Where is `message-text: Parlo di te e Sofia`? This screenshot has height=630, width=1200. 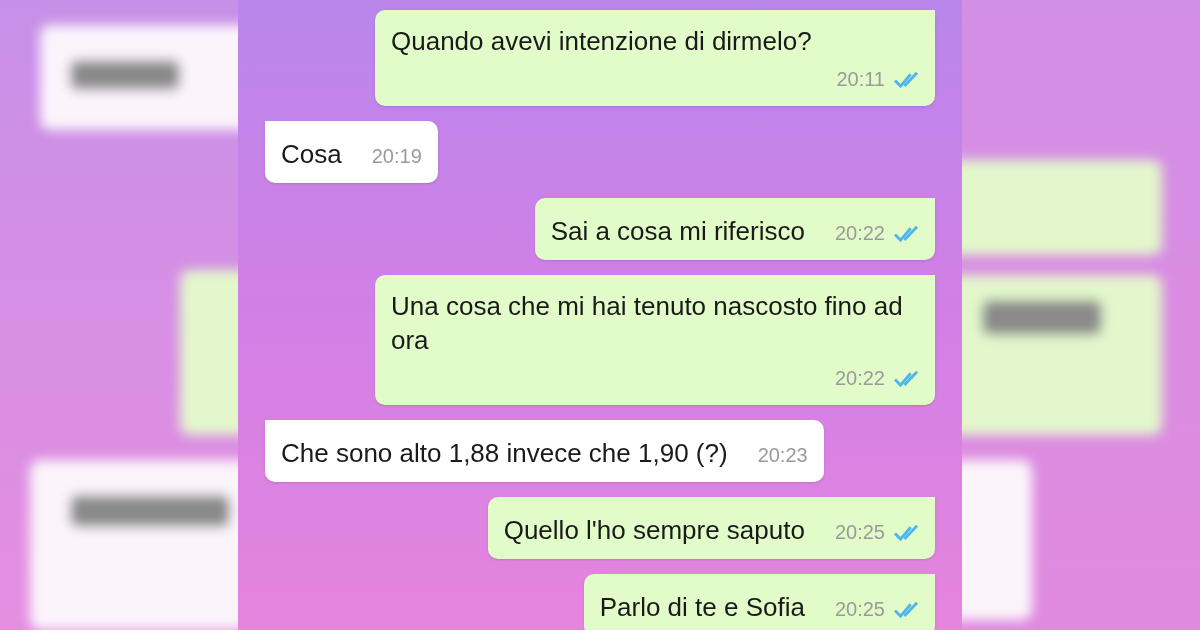
message-text: Parlo di te e Sofia is located at coordinates (702, 607).